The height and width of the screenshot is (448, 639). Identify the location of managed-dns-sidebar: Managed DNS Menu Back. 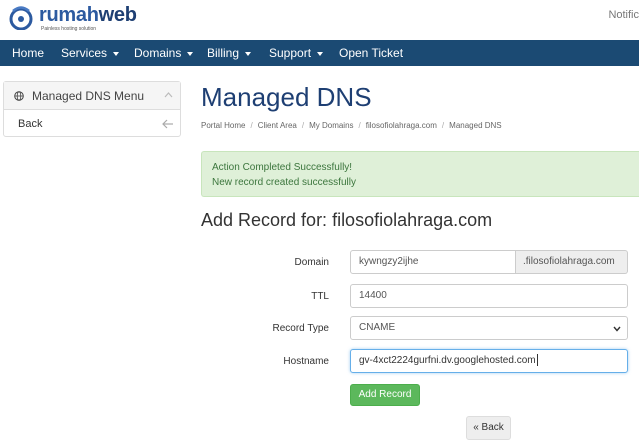
(92, 109).